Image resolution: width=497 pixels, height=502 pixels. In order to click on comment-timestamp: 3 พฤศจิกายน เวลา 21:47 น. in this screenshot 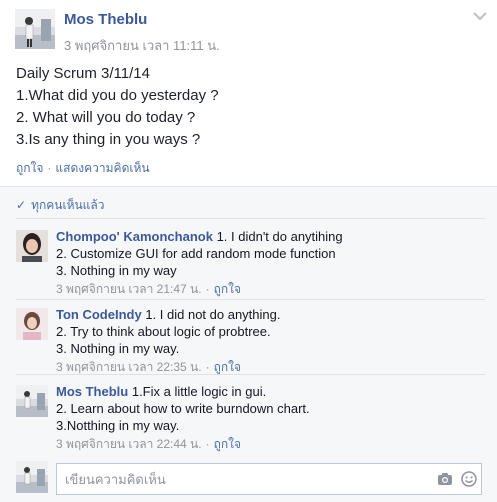, I will do `click(129, 289)`.